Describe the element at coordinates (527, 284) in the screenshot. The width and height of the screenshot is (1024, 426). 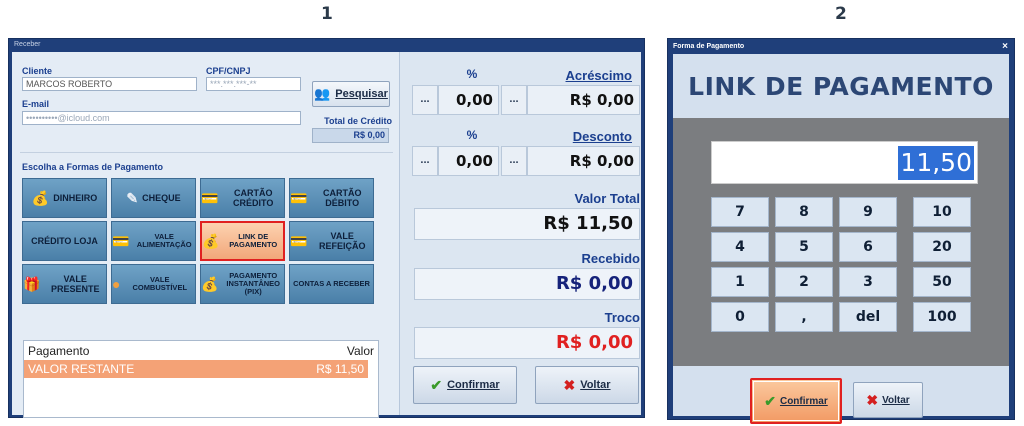
I see `received-value: R$ 0,00` at that location.